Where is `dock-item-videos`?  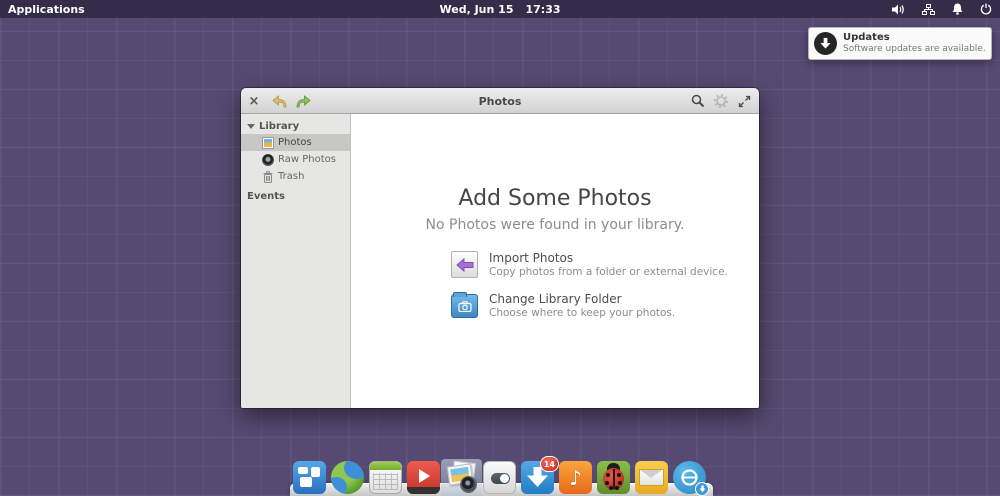
dock-item-videos is located at coordinates (423, 477).